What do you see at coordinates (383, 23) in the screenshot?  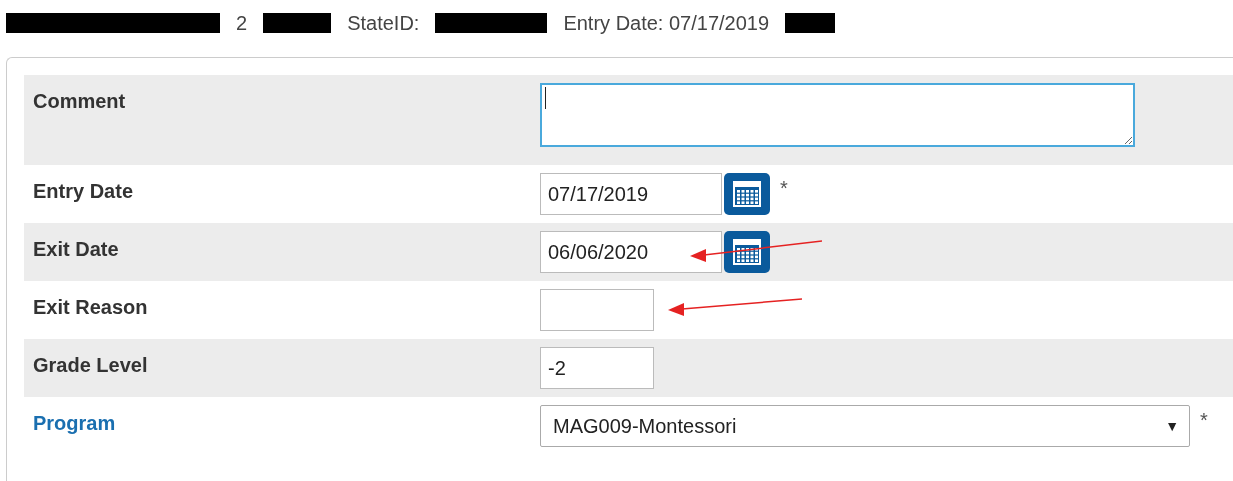 I see `header-text: StateID:` at bounding box center [383, 23].